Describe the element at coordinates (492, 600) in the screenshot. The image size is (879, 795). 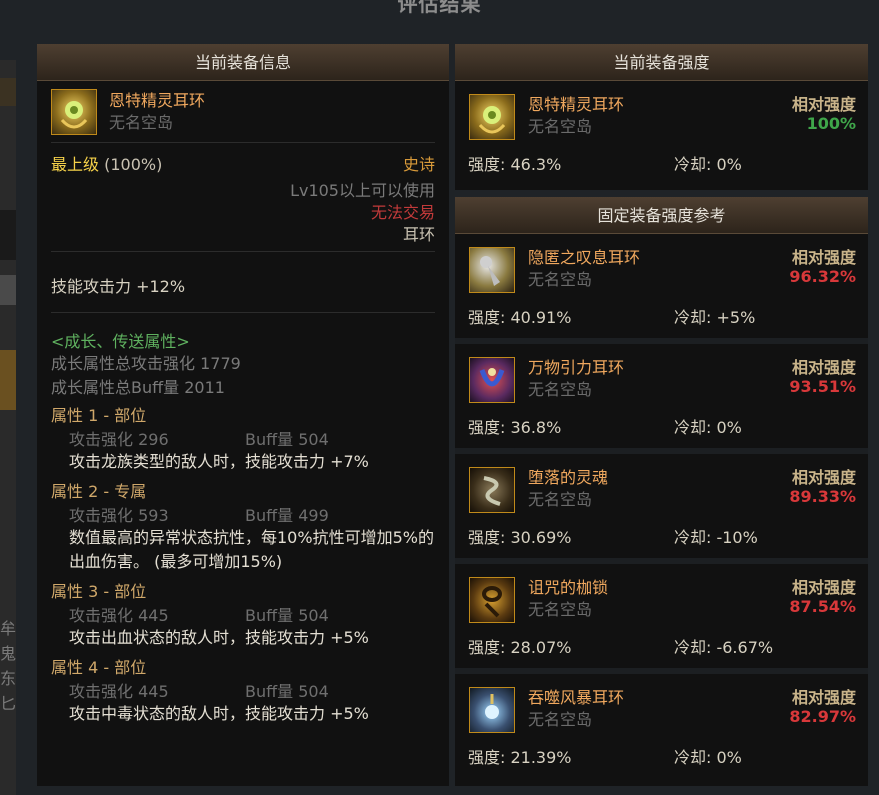
I see `shackle-icon` at that location.